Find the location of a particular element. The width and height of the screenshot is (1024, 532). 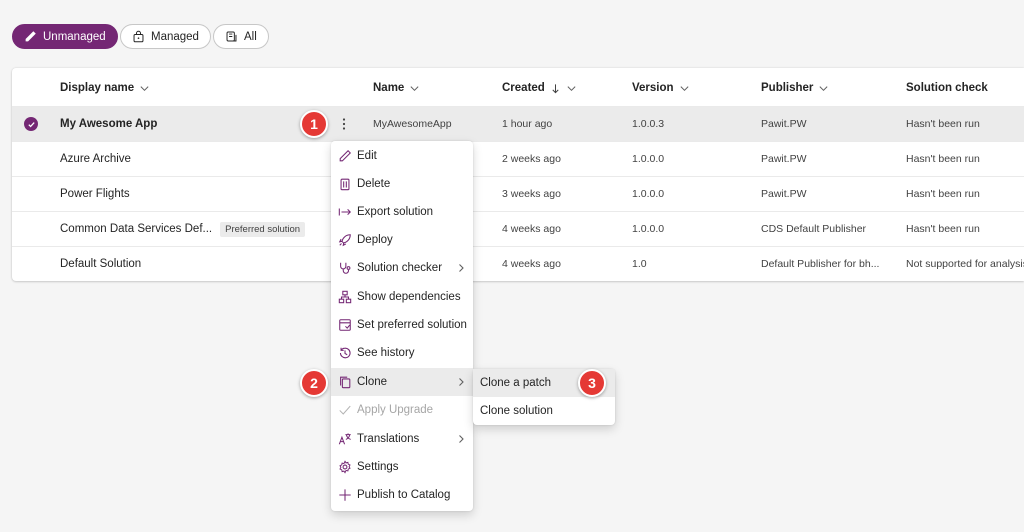

submenu-item-clone-solution: Clone solution is located at coordinates (544, 411).